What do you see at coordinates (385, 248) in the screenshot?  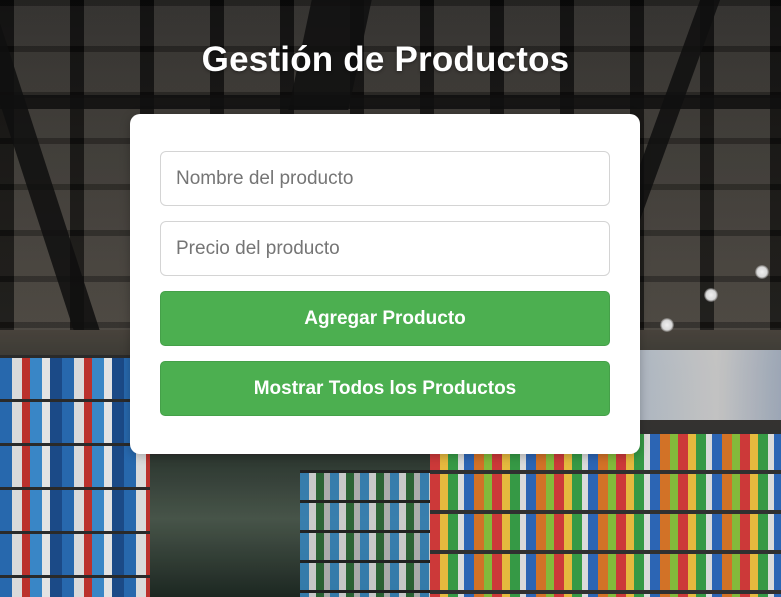 I see `product-price-input` at bounding box center [385, 248].